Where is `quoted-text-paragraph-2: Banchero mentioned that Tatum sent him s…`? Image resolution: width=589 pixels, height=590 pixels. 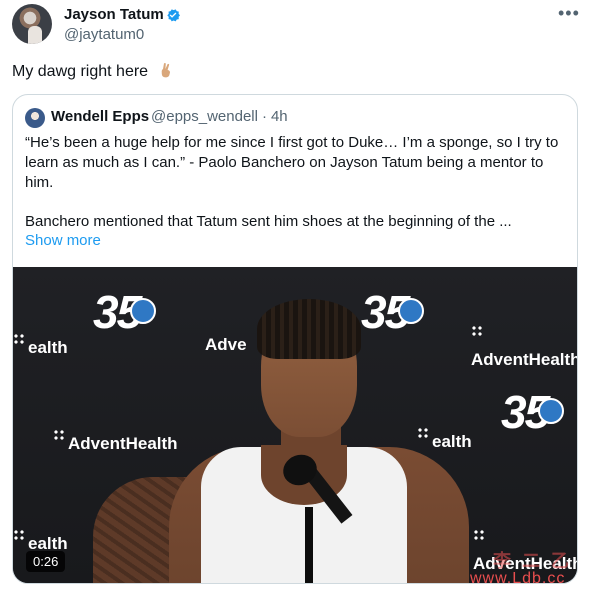
quoted-text-paragraph-2: Banchero mentioned that Tatum sent him s… is located at coordinates (268, 221).